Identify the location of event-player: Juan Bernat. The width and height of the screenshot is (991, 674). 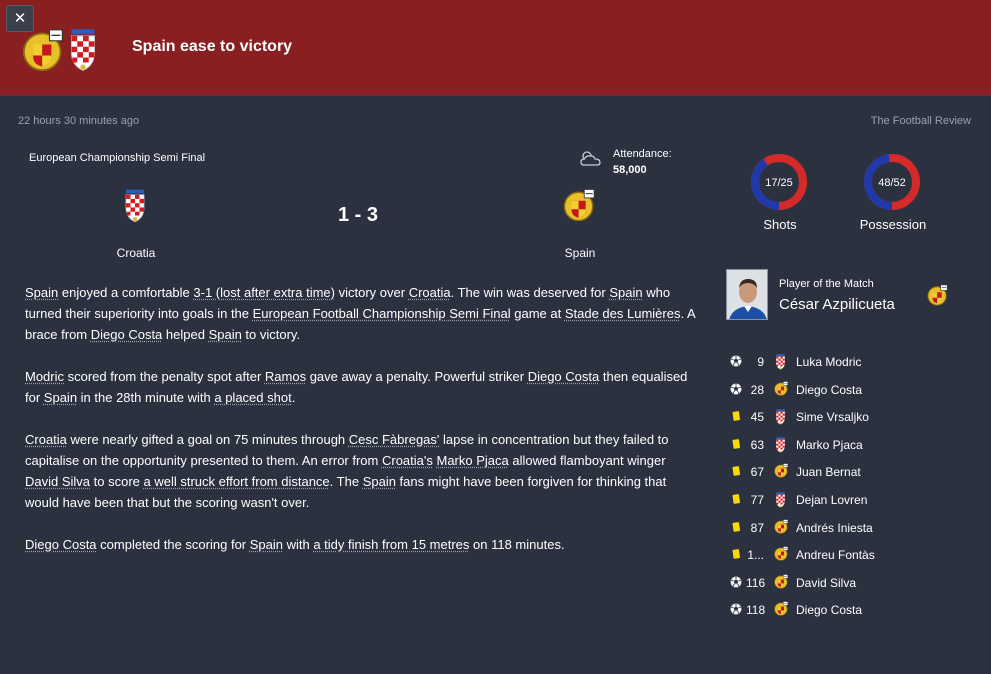
(828, 472).